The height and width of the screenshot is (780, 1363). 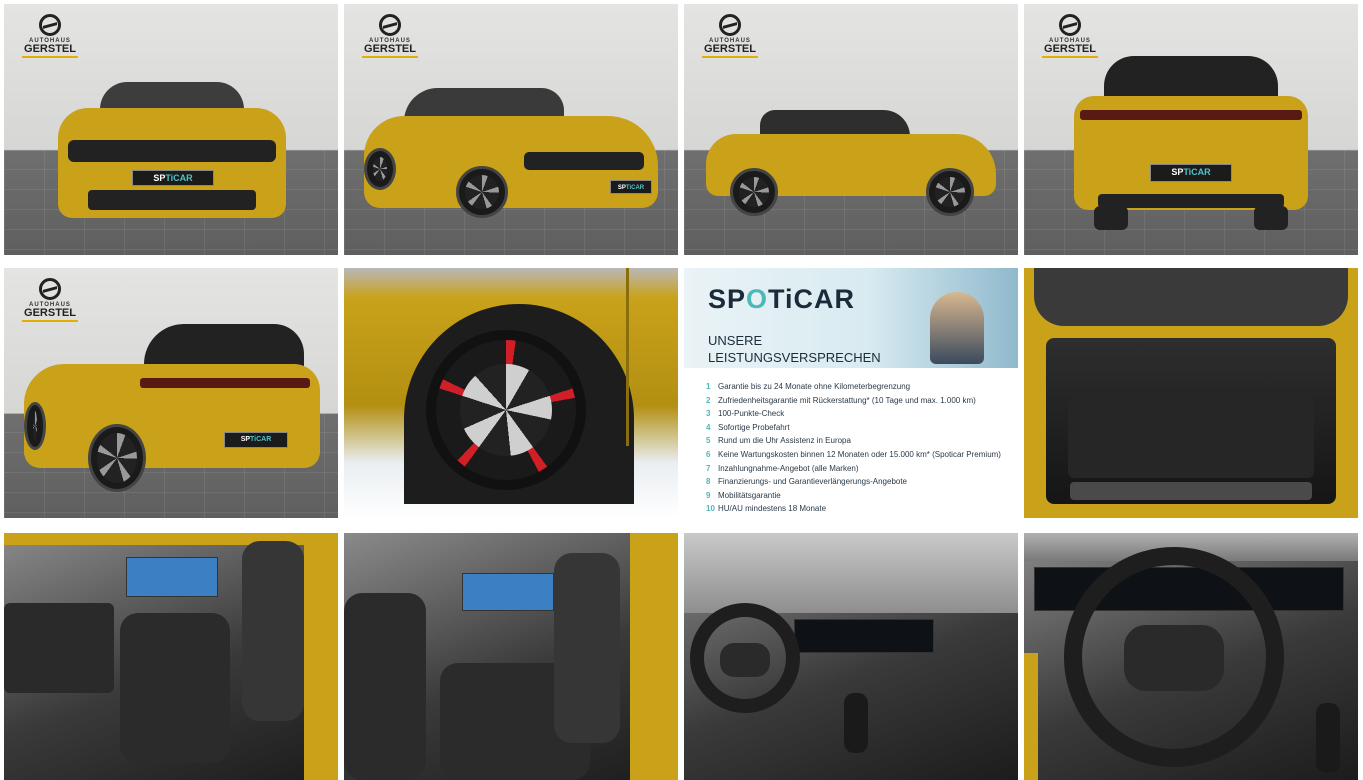 I want to click on trunk-sill, so click(x=1191, y=491).